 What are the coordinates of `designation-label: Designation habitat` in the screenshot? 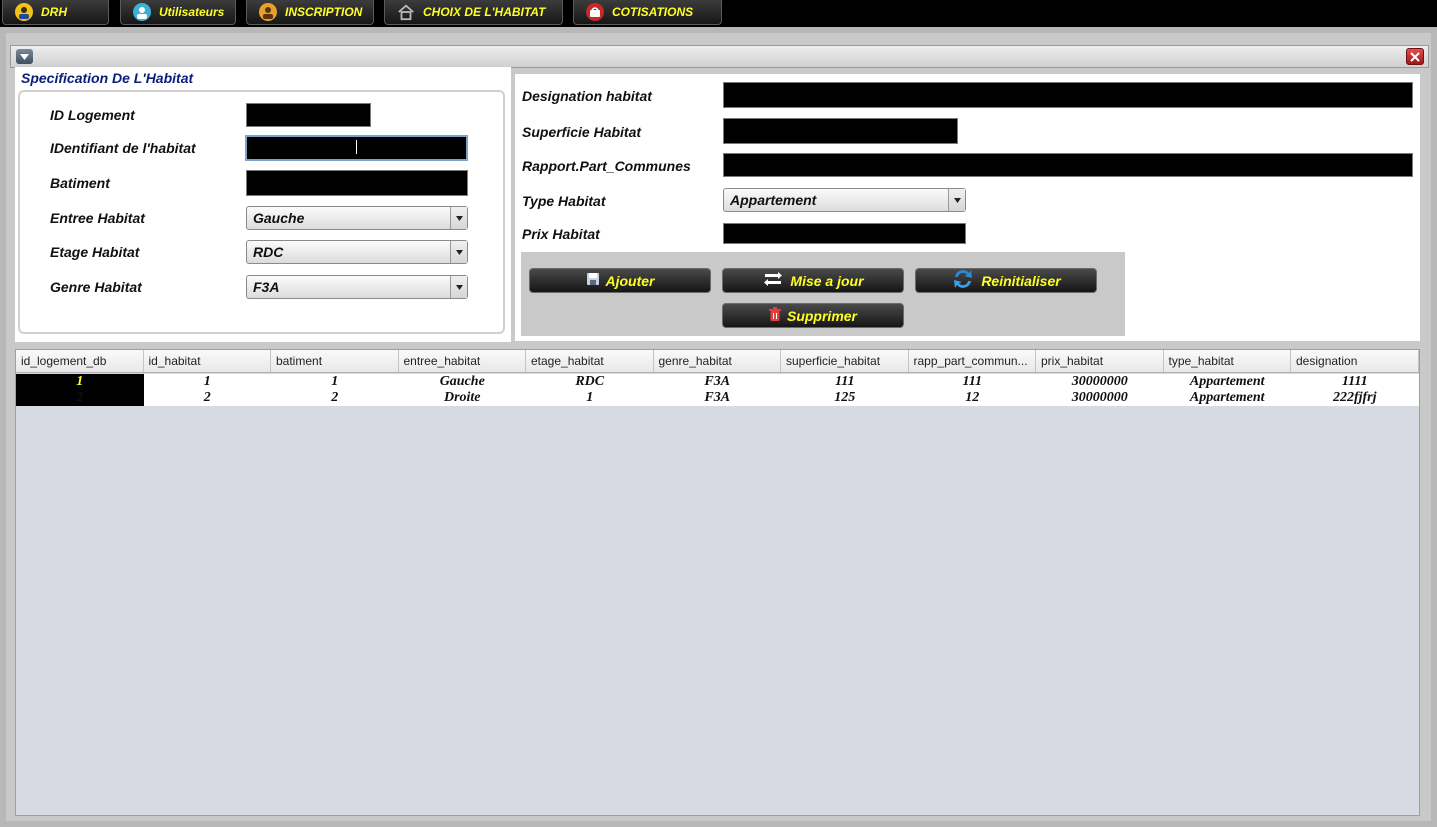 It's located at (587, 96).